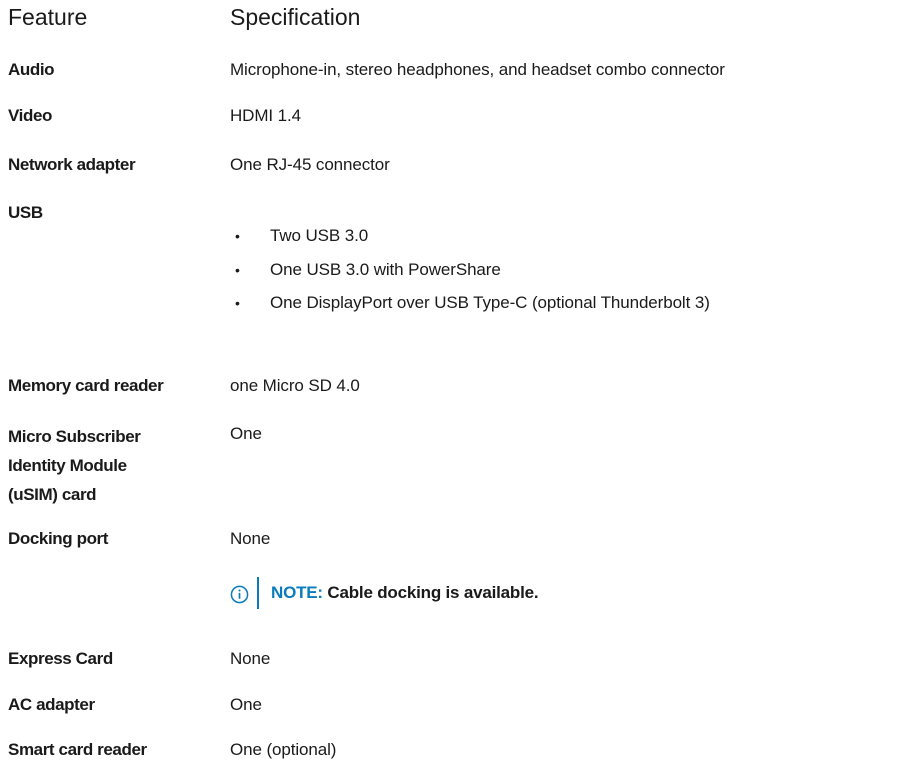  I want to click on note-callout: NOTE: Cable docking is available., so click(530, 594).